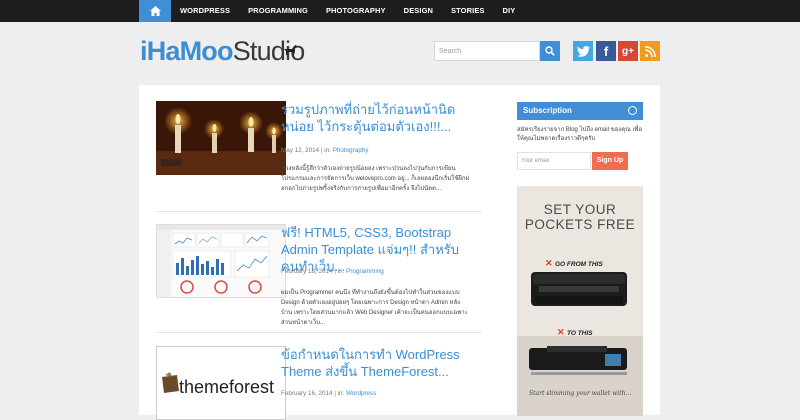 The image size is (800, 420). I want to click on ad-headline-line2: POCKETS FREE, so click(580, 224).